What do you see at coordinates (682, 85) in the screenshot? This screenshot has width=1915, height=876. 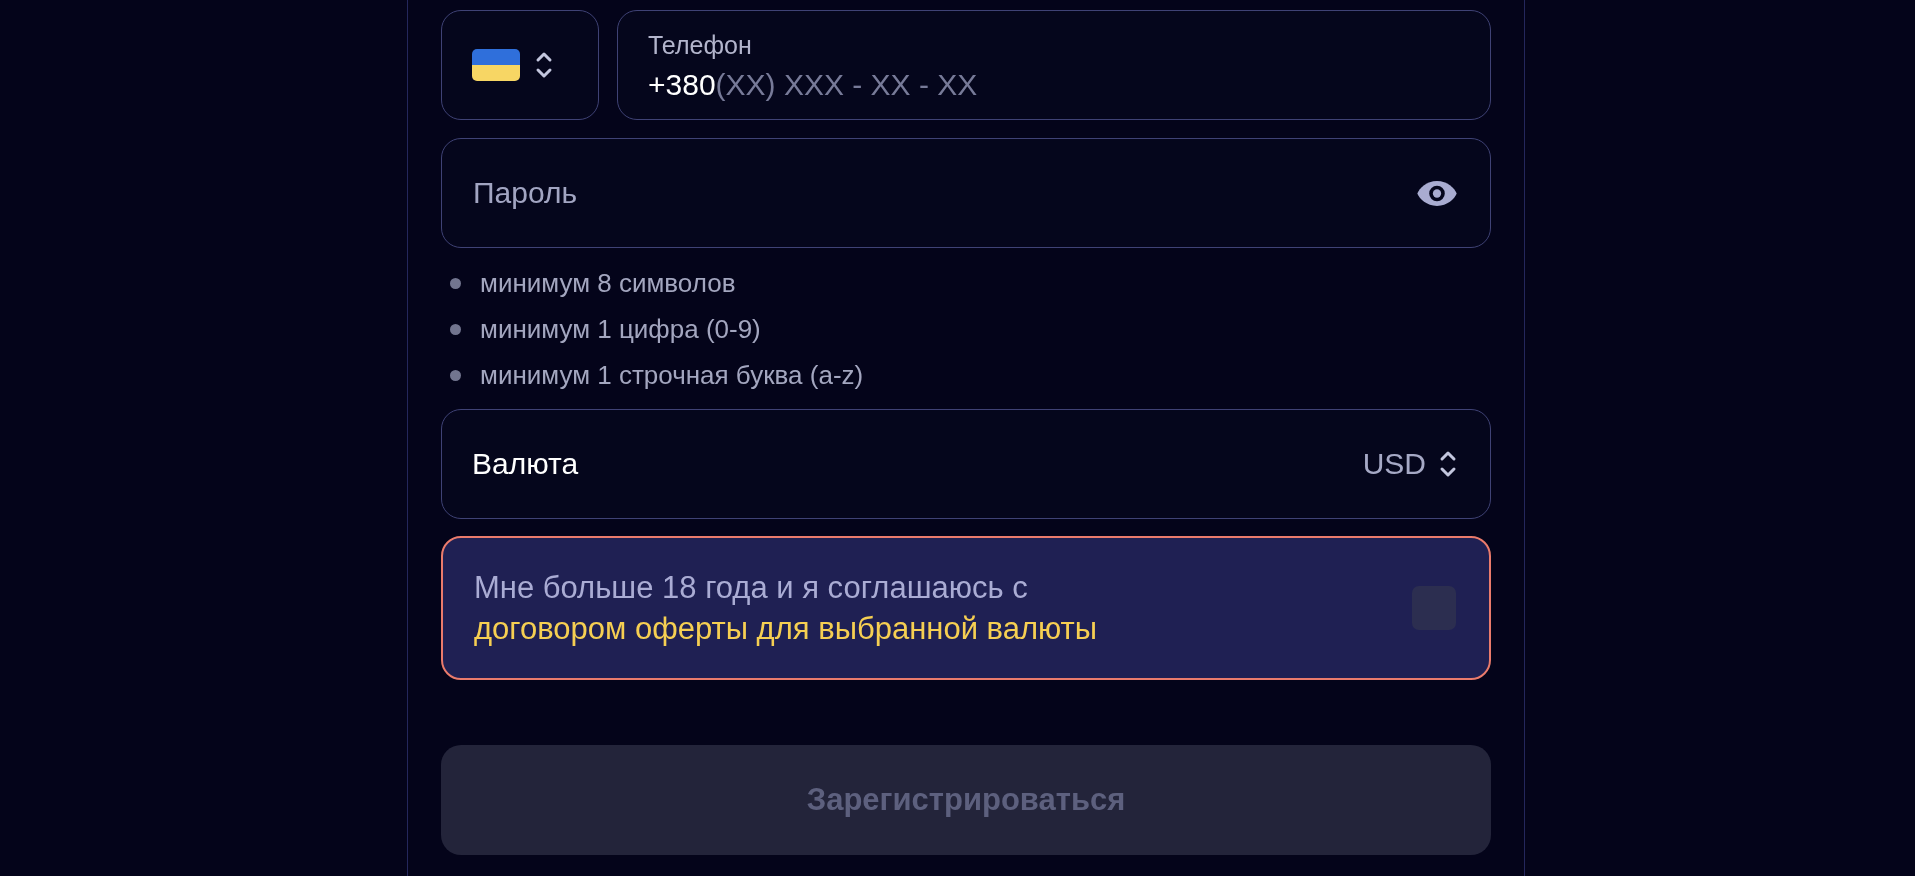 I see `country-code: +380` at bounding box center [682, 85].